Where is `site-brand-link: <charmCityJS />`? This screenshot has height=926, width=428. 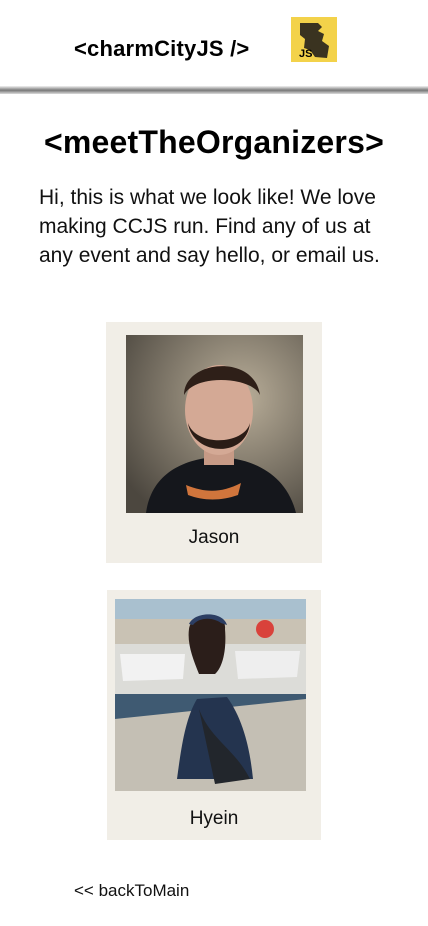
site-brand-link: <charmCityJS /> is located at coordinates (161, 49).